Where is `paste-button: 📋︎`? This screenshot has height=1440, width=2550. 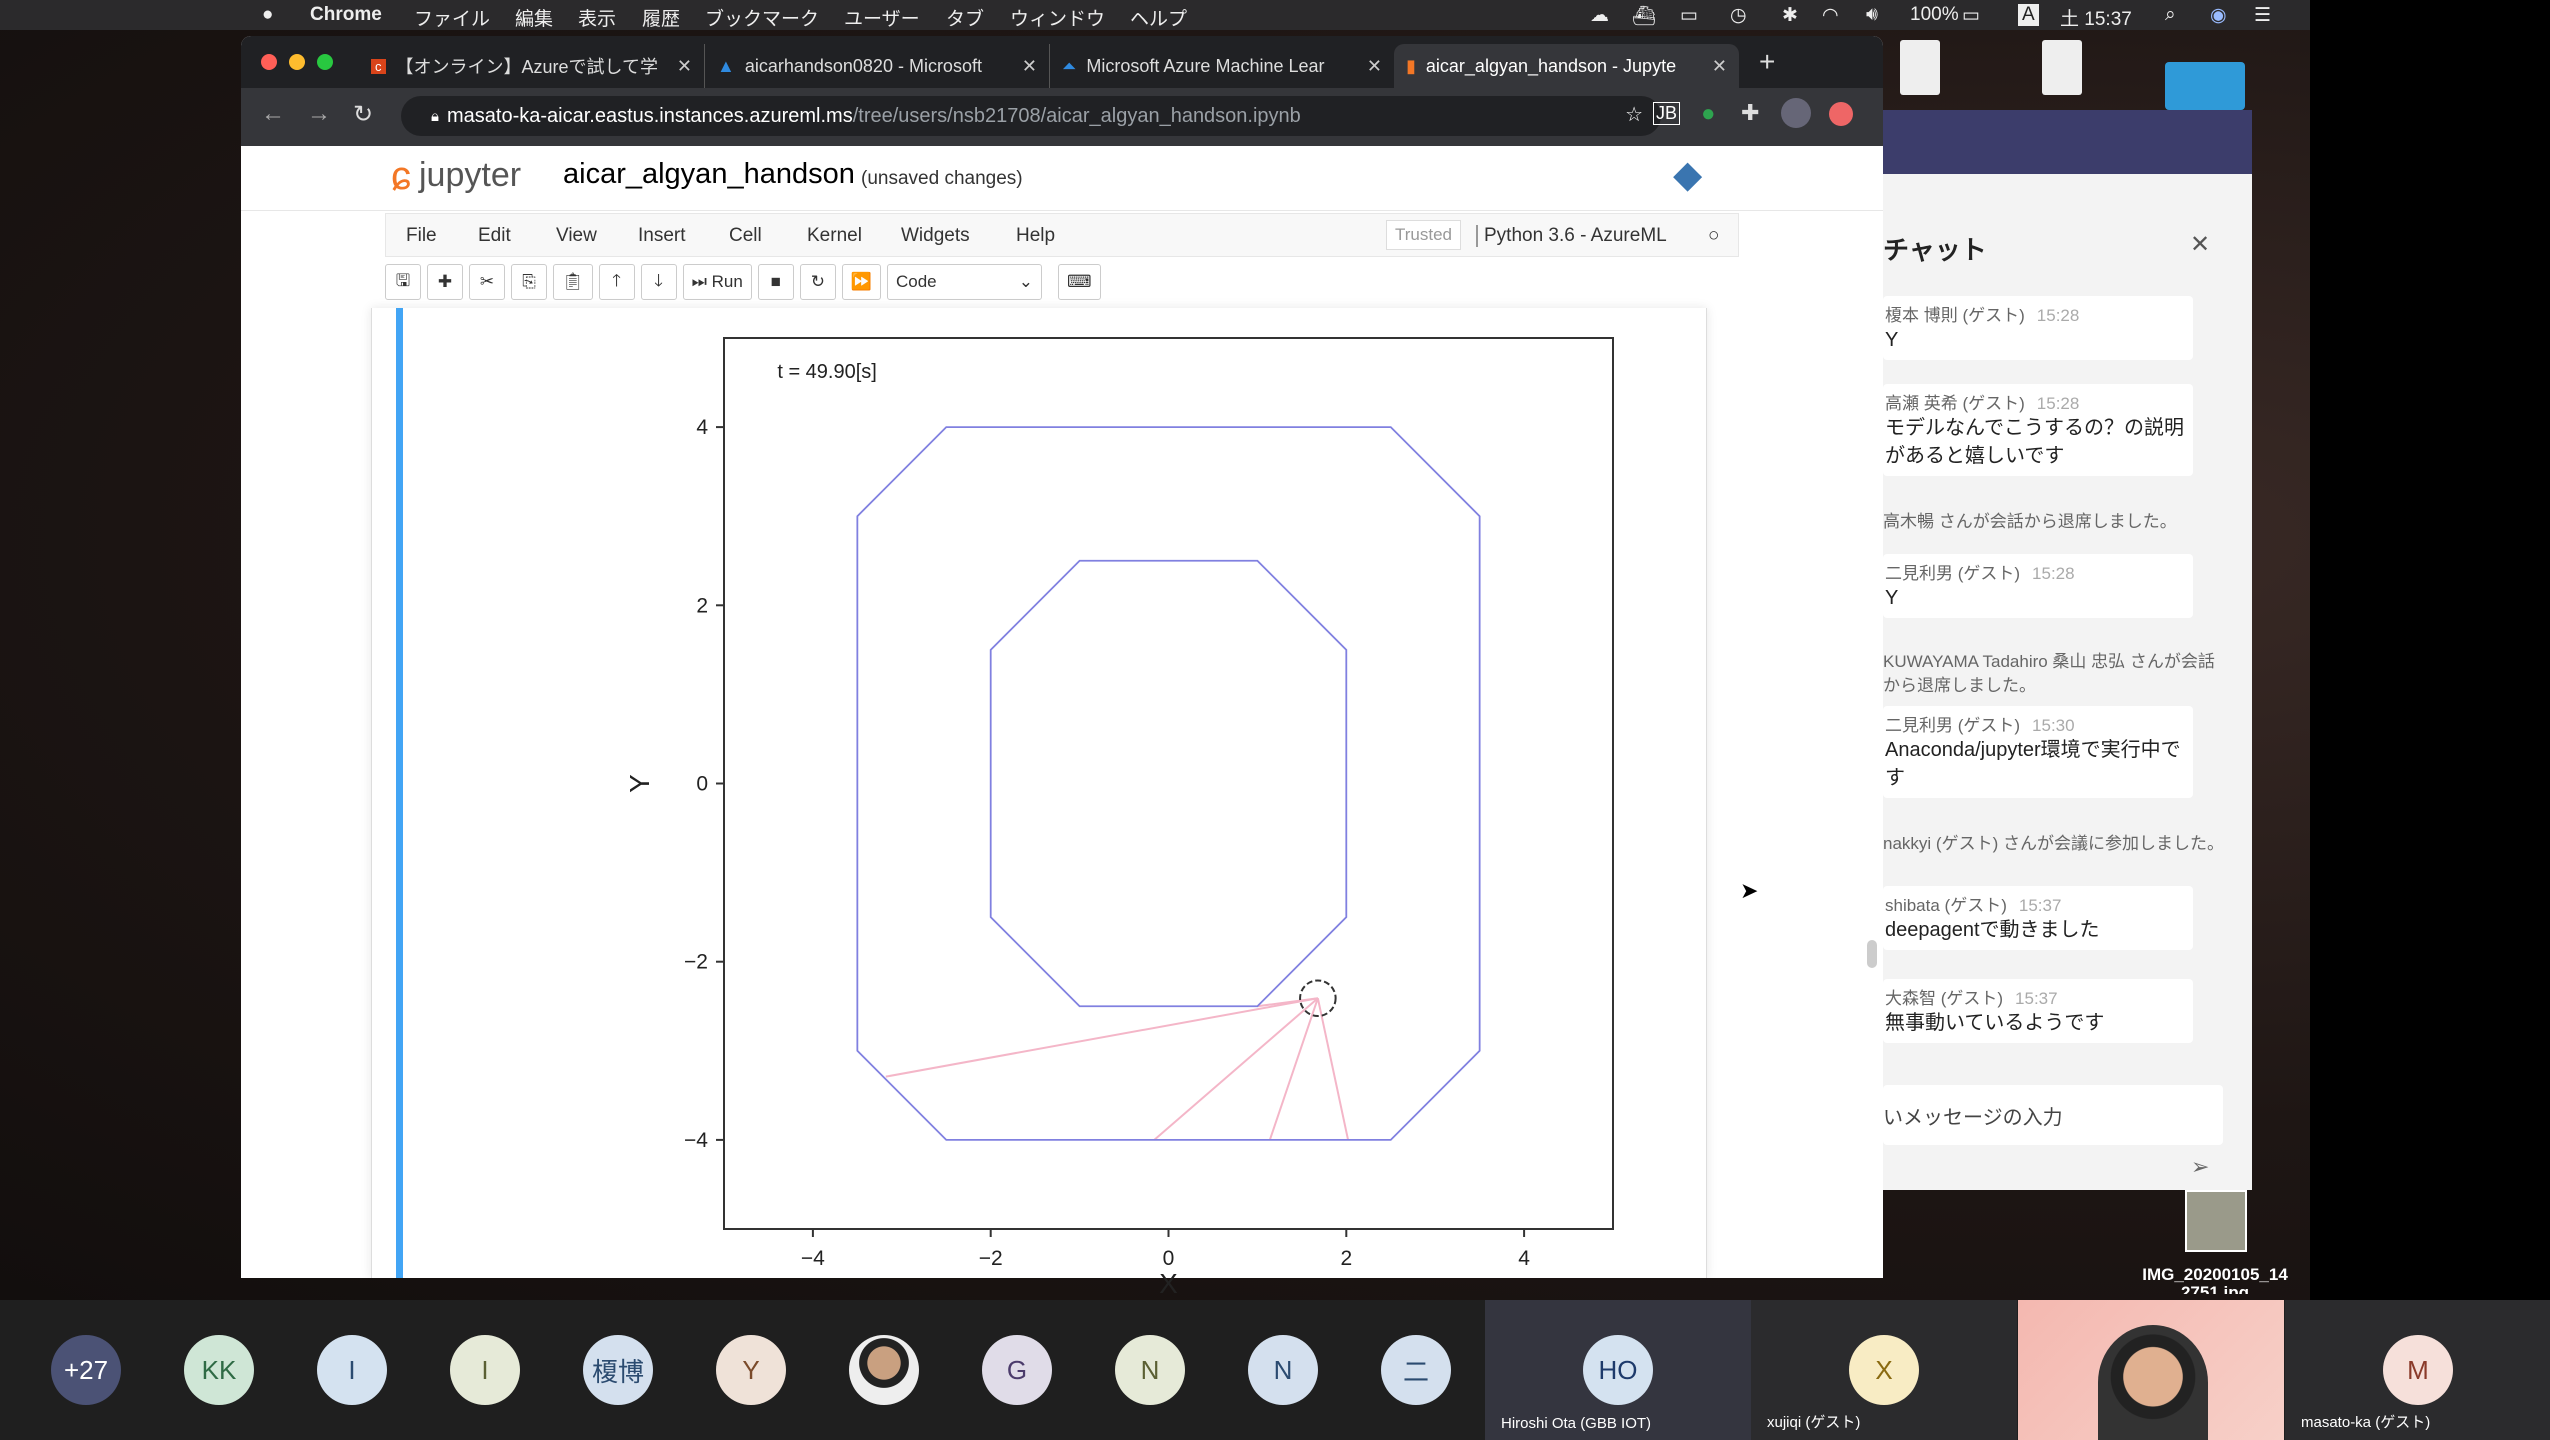
paste-button: 📋︎ is located at coordinates (573, 282).